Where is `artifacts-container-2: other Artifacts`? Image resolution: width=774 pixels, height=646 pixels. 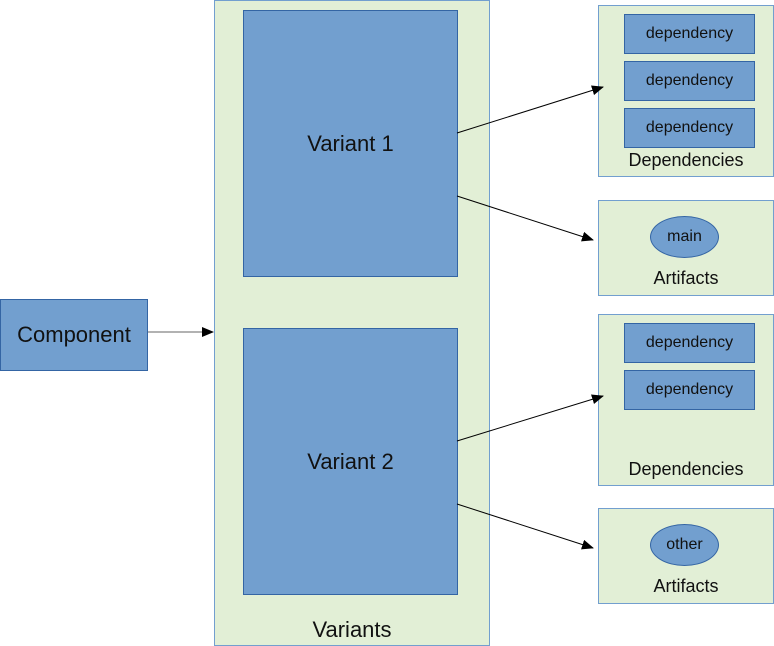 artifacts-container-2: other Artifacts is located at coordinates (686, 556).